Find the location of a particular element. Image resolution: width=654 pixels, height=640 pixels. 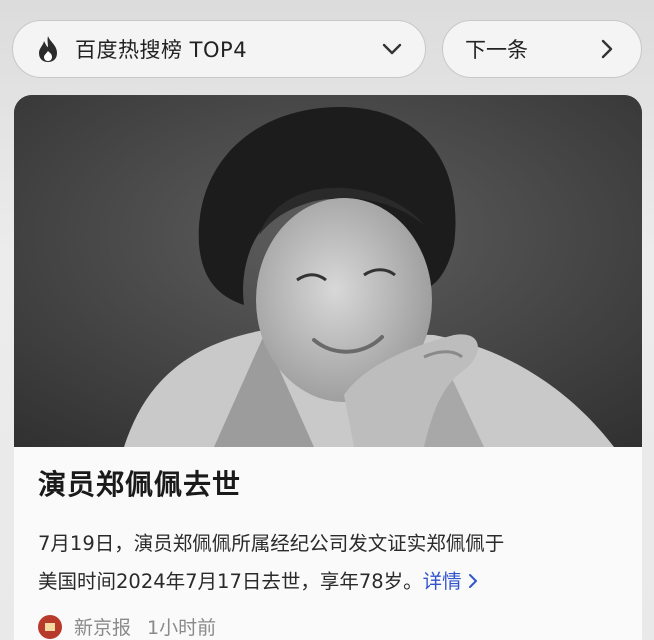

chevron-down-icon is located at coordinates (392, 49).